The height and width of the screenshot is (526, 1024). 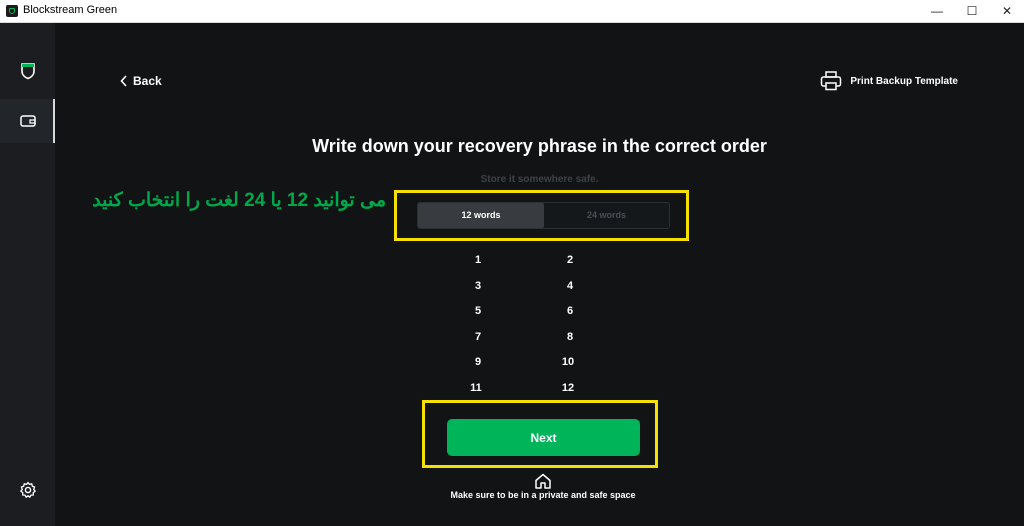 What do you see at coordinates (478, 362) in the screenshot?
I see `word-number: 9` at bounding box center [478, 362].